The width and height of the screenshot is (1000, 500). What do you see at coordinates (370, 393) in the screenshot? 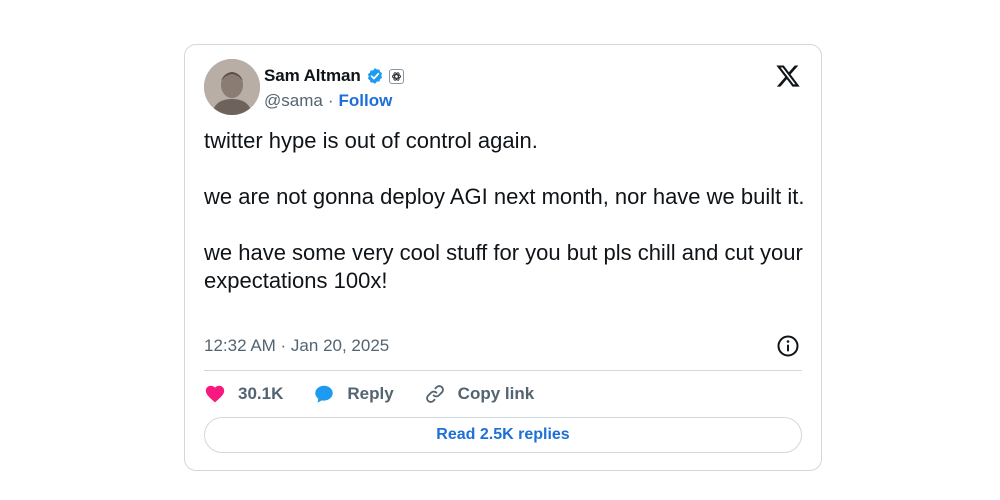
I see `reply-label: Reply` at bounding box center [370, 393].